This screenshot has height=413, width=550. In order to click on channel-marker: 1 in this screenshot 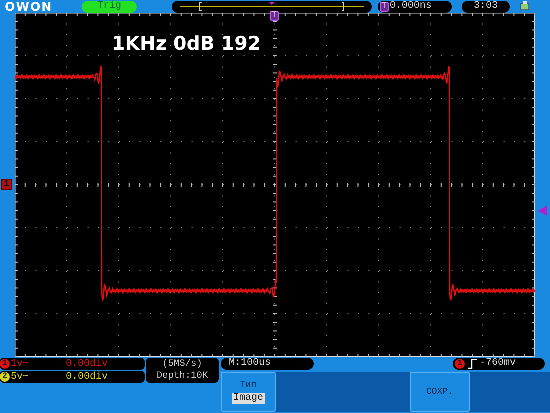, I will do `click(6, 184)`.